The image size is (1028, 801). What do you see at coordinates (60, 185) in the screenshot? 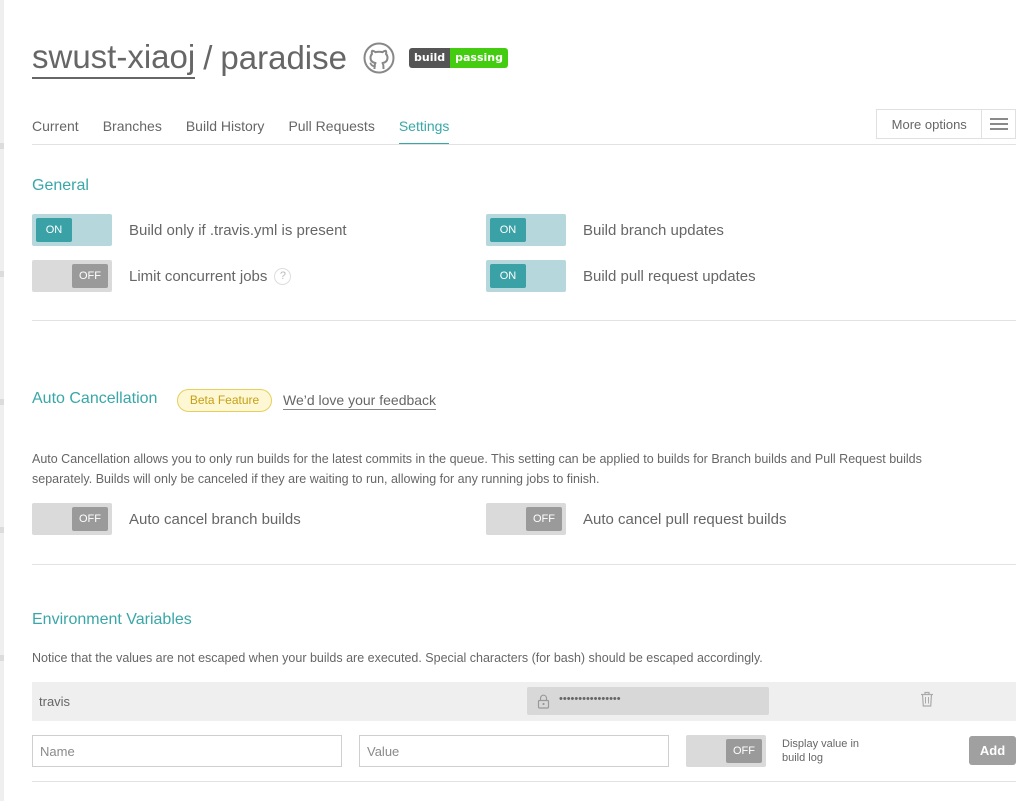
I see `general-section-title: General` at bounding box center [60, 185].